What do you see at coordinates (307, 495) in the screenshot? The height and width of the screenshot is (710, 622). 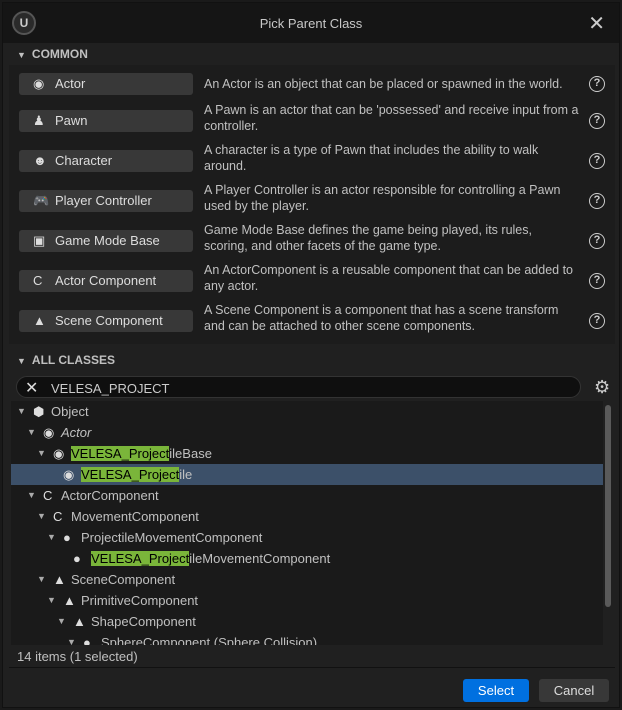 I see `tree-row: ▼ C ActorComponent` at bounding box center [307, 495].